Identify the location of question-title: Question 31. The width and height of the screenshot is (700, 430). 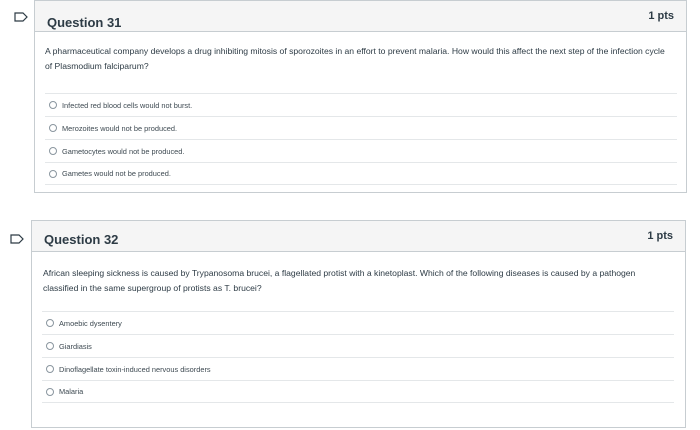
(84, 22).